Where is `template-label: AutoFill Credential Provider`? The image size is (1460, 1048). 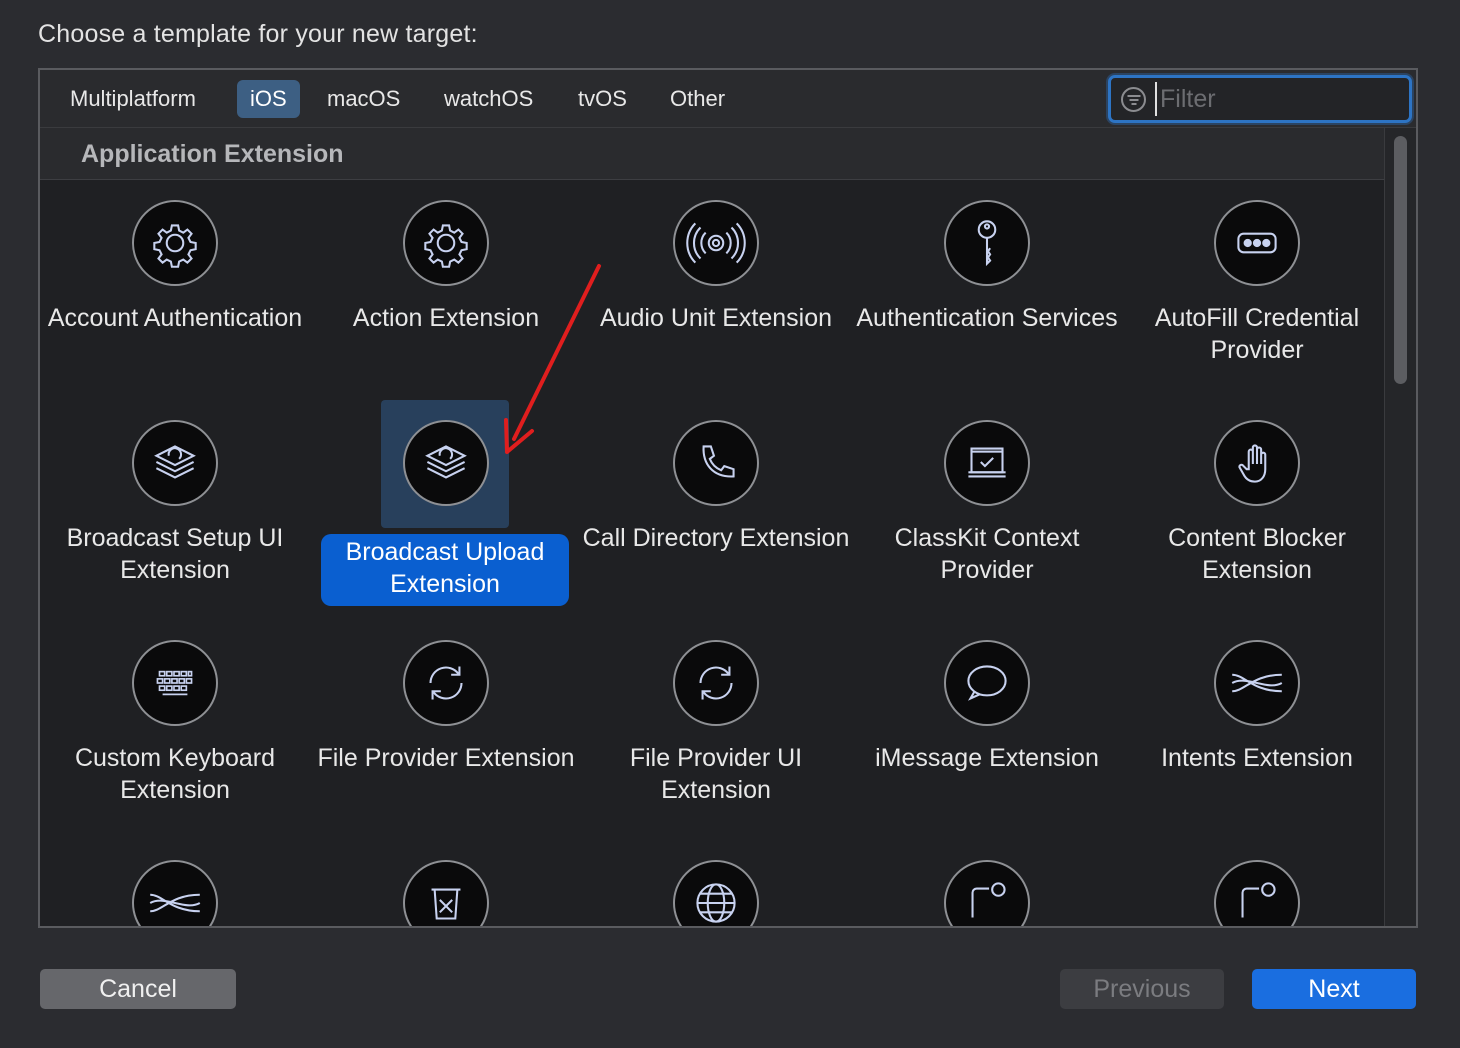 template-label: AutoFill Credential Provider is located at coordinates (1257, 334).